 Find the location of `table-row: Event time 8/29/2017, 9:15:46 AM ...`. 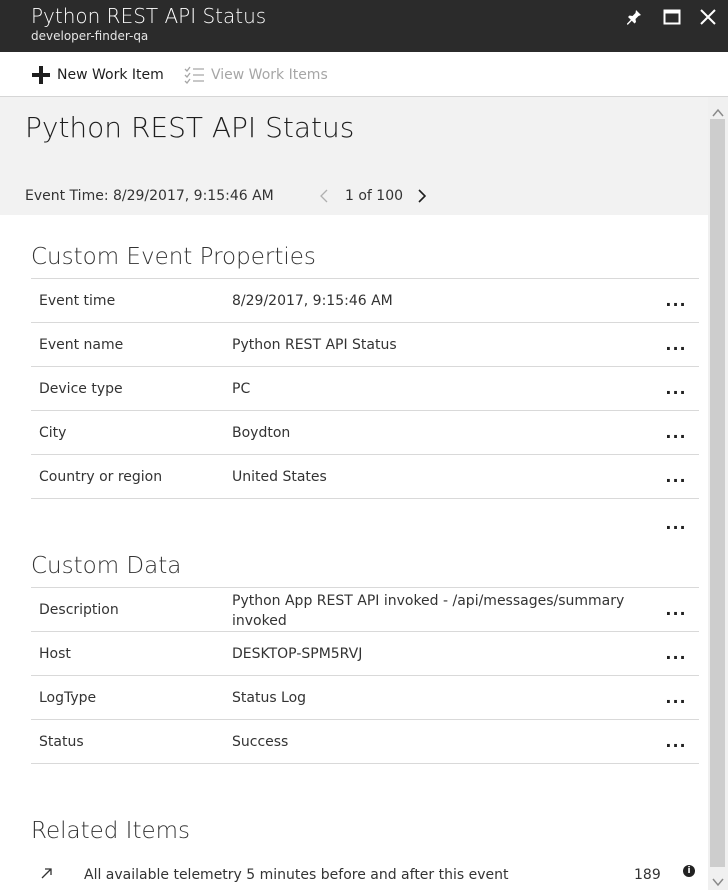

table-row: Event time 8/29/2017, 9:15:46 AM ... is located at coordinates (365, 301).